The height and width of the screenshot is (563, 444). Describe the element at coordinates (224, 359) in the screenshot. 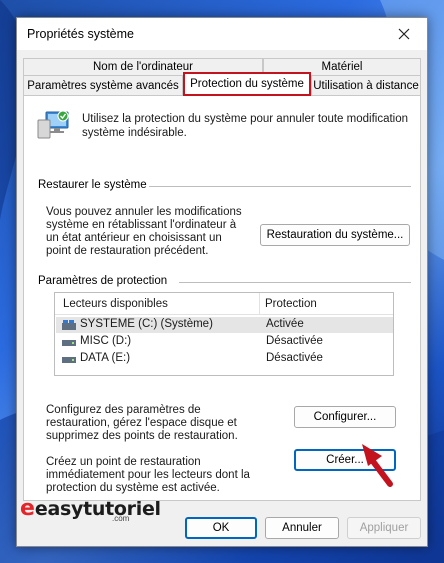

I see `drive-row: DATA (E:) Désactivée` at that location.